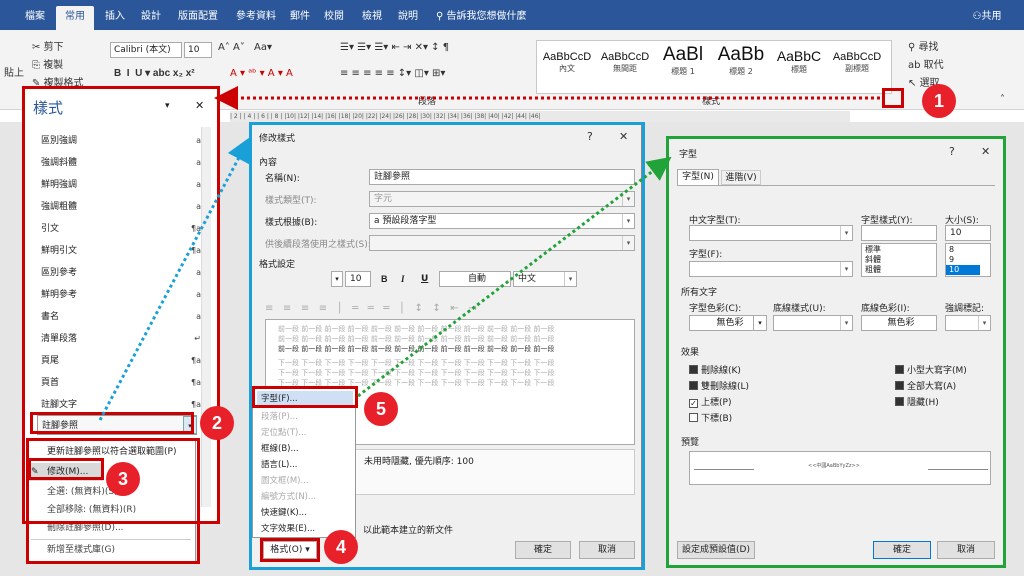 This screenshot has height=576, width=1024. What do you see at coordinates (939, 101) in the screenshot?
I see `step-badge-1: 1` at bounding box center [939, 101].